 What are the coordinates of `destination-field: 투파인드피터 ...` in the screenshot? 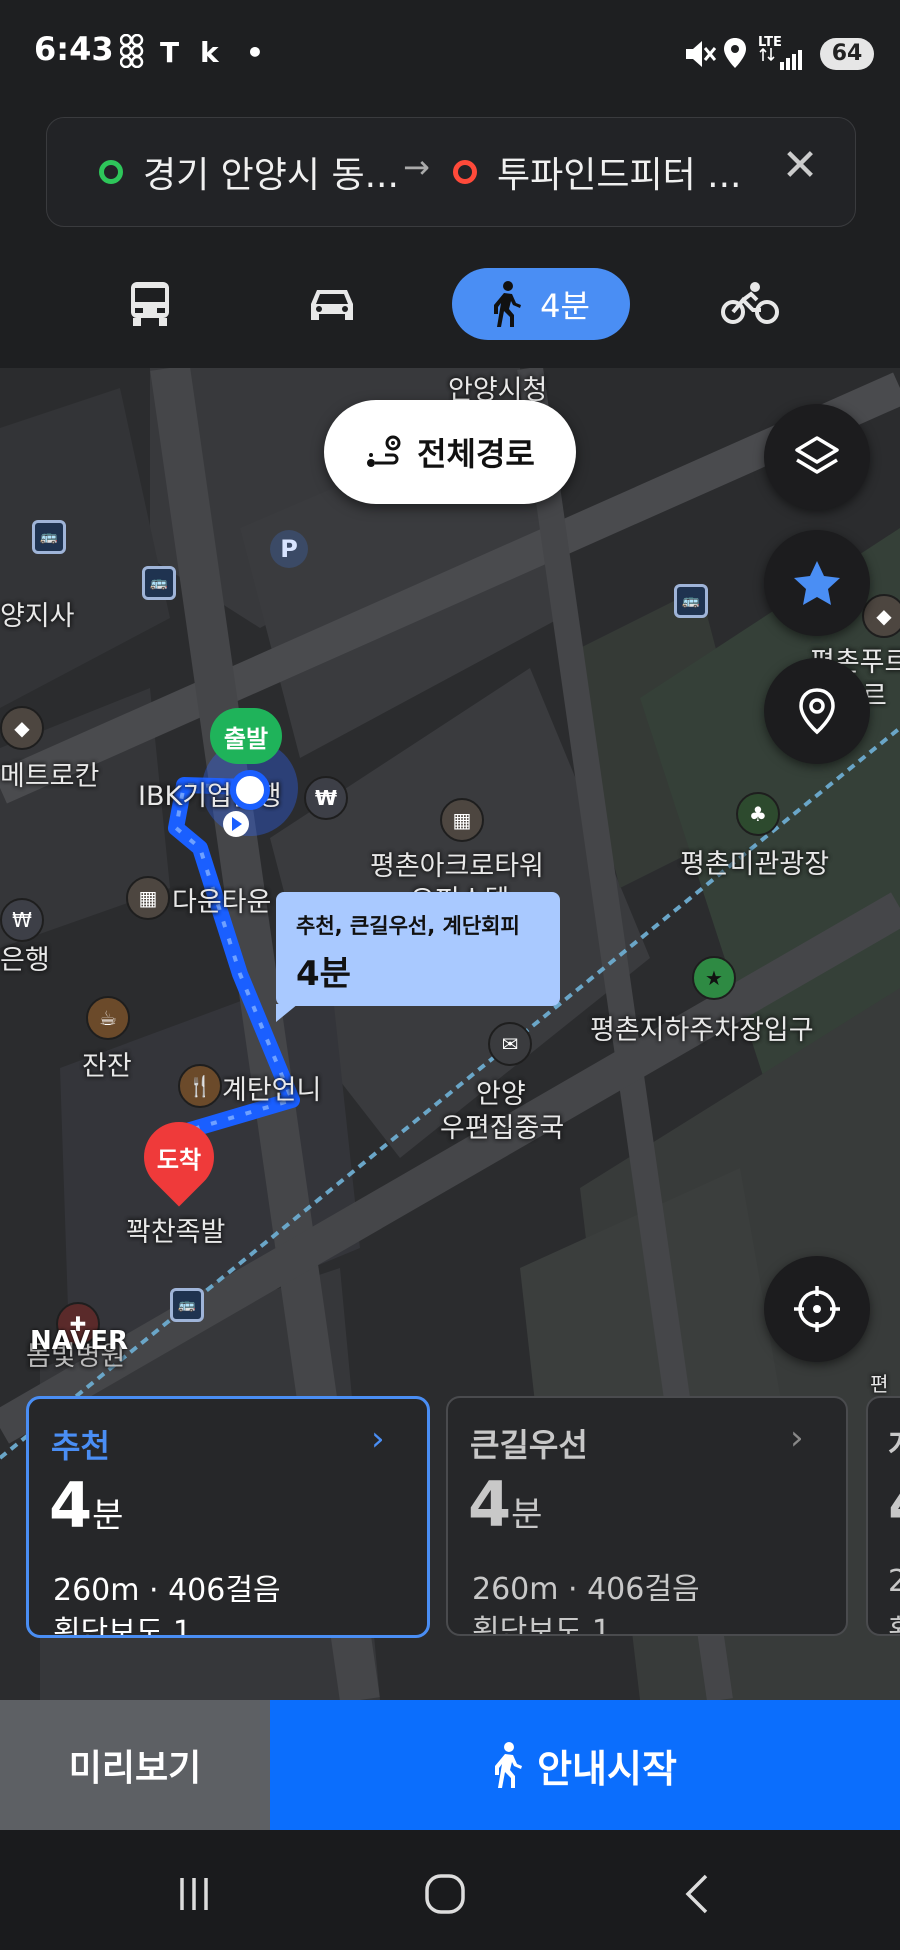 It's located at (619, 172).